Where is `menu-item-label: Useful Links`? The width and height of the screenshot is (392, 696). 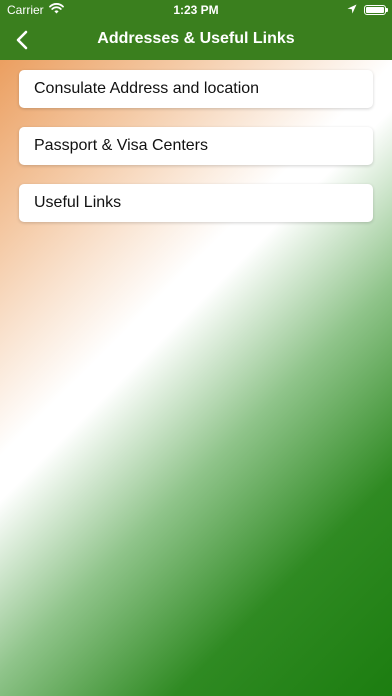
menu-item-label: Useful Links is located at coordinates (78, 202).